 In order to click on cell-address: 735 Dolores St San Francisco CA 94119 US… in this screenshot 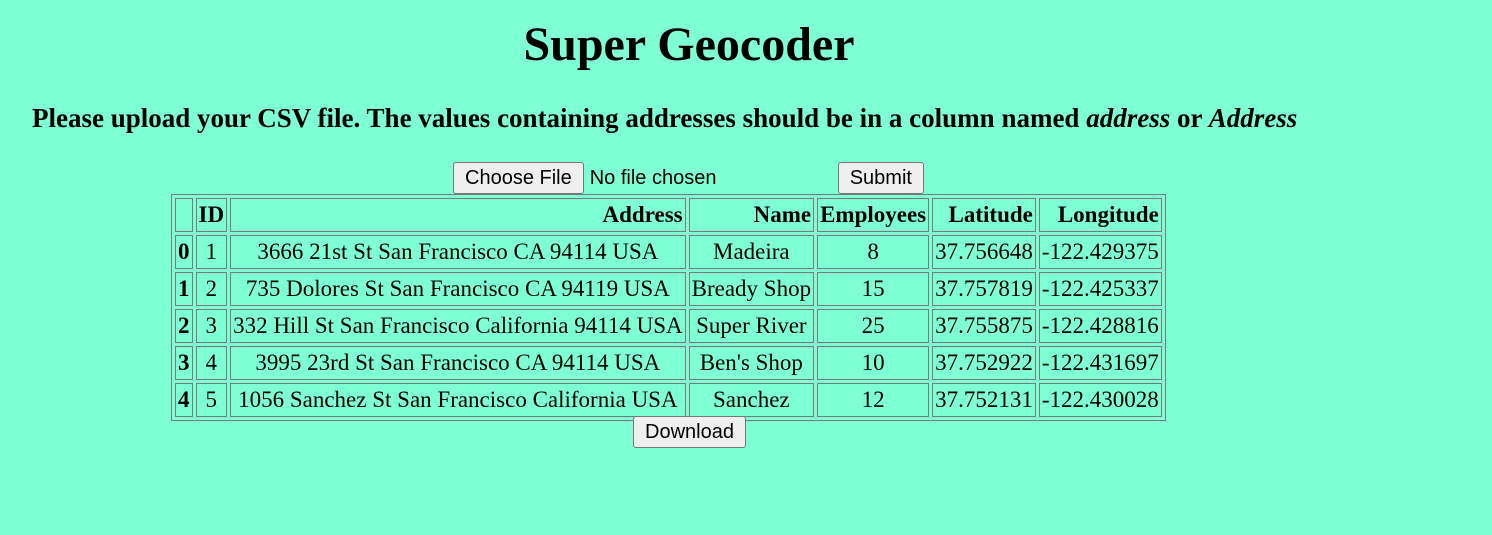, I will do `click(458, 289)`.